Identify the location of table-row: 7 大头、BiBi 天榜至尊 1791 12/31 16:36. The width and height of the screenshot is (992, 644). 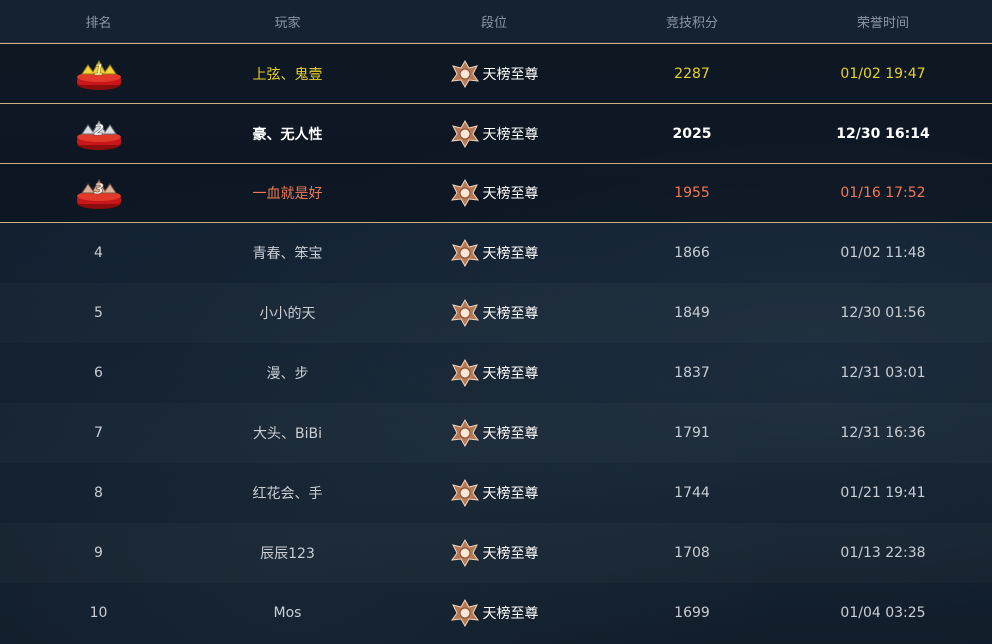
(496, 433).